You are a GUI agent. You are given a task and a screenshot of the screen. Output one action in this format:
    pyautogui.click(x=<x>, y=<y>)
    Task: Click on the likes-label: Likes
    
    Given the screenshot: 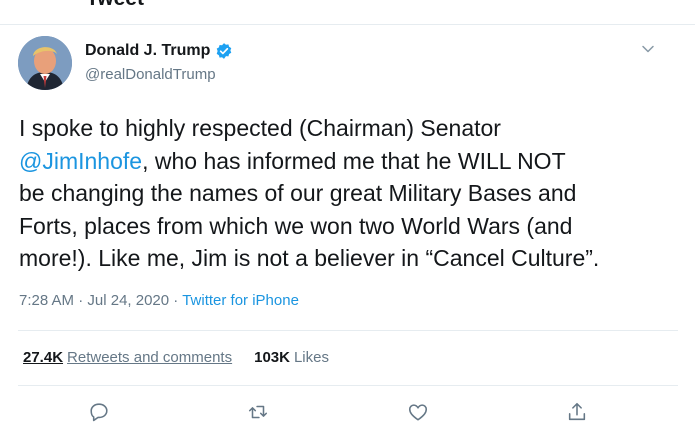 What is the action you would take?
    pyautogui.click(x=311, y=357)
    